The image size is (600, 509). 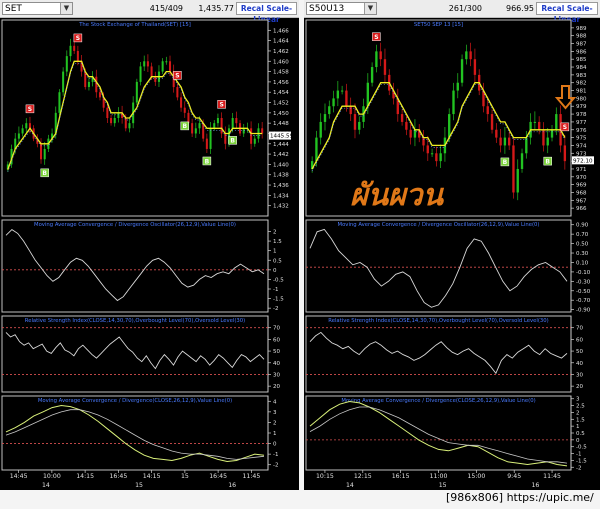 I want to click on y-tick-label: 0.70, so click(x=582, y=235).